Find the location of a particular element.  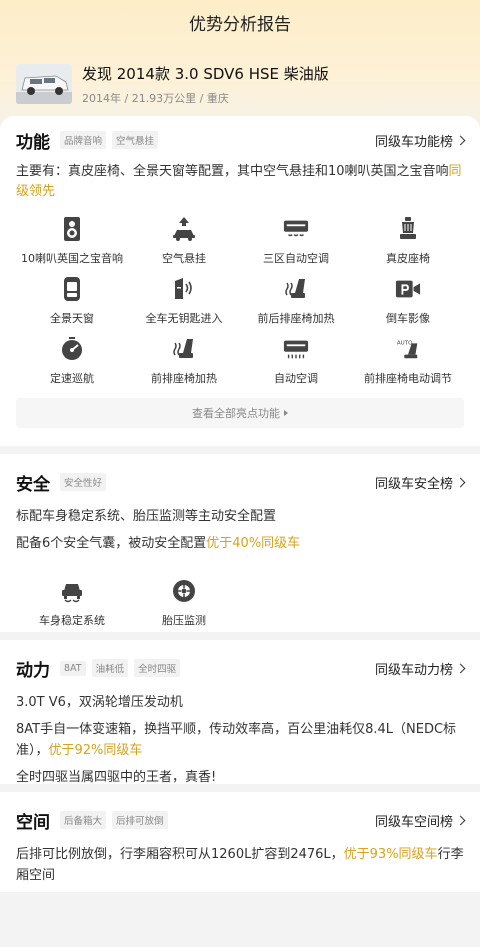

leather-seat-icon is located at coordinates (408, 229).